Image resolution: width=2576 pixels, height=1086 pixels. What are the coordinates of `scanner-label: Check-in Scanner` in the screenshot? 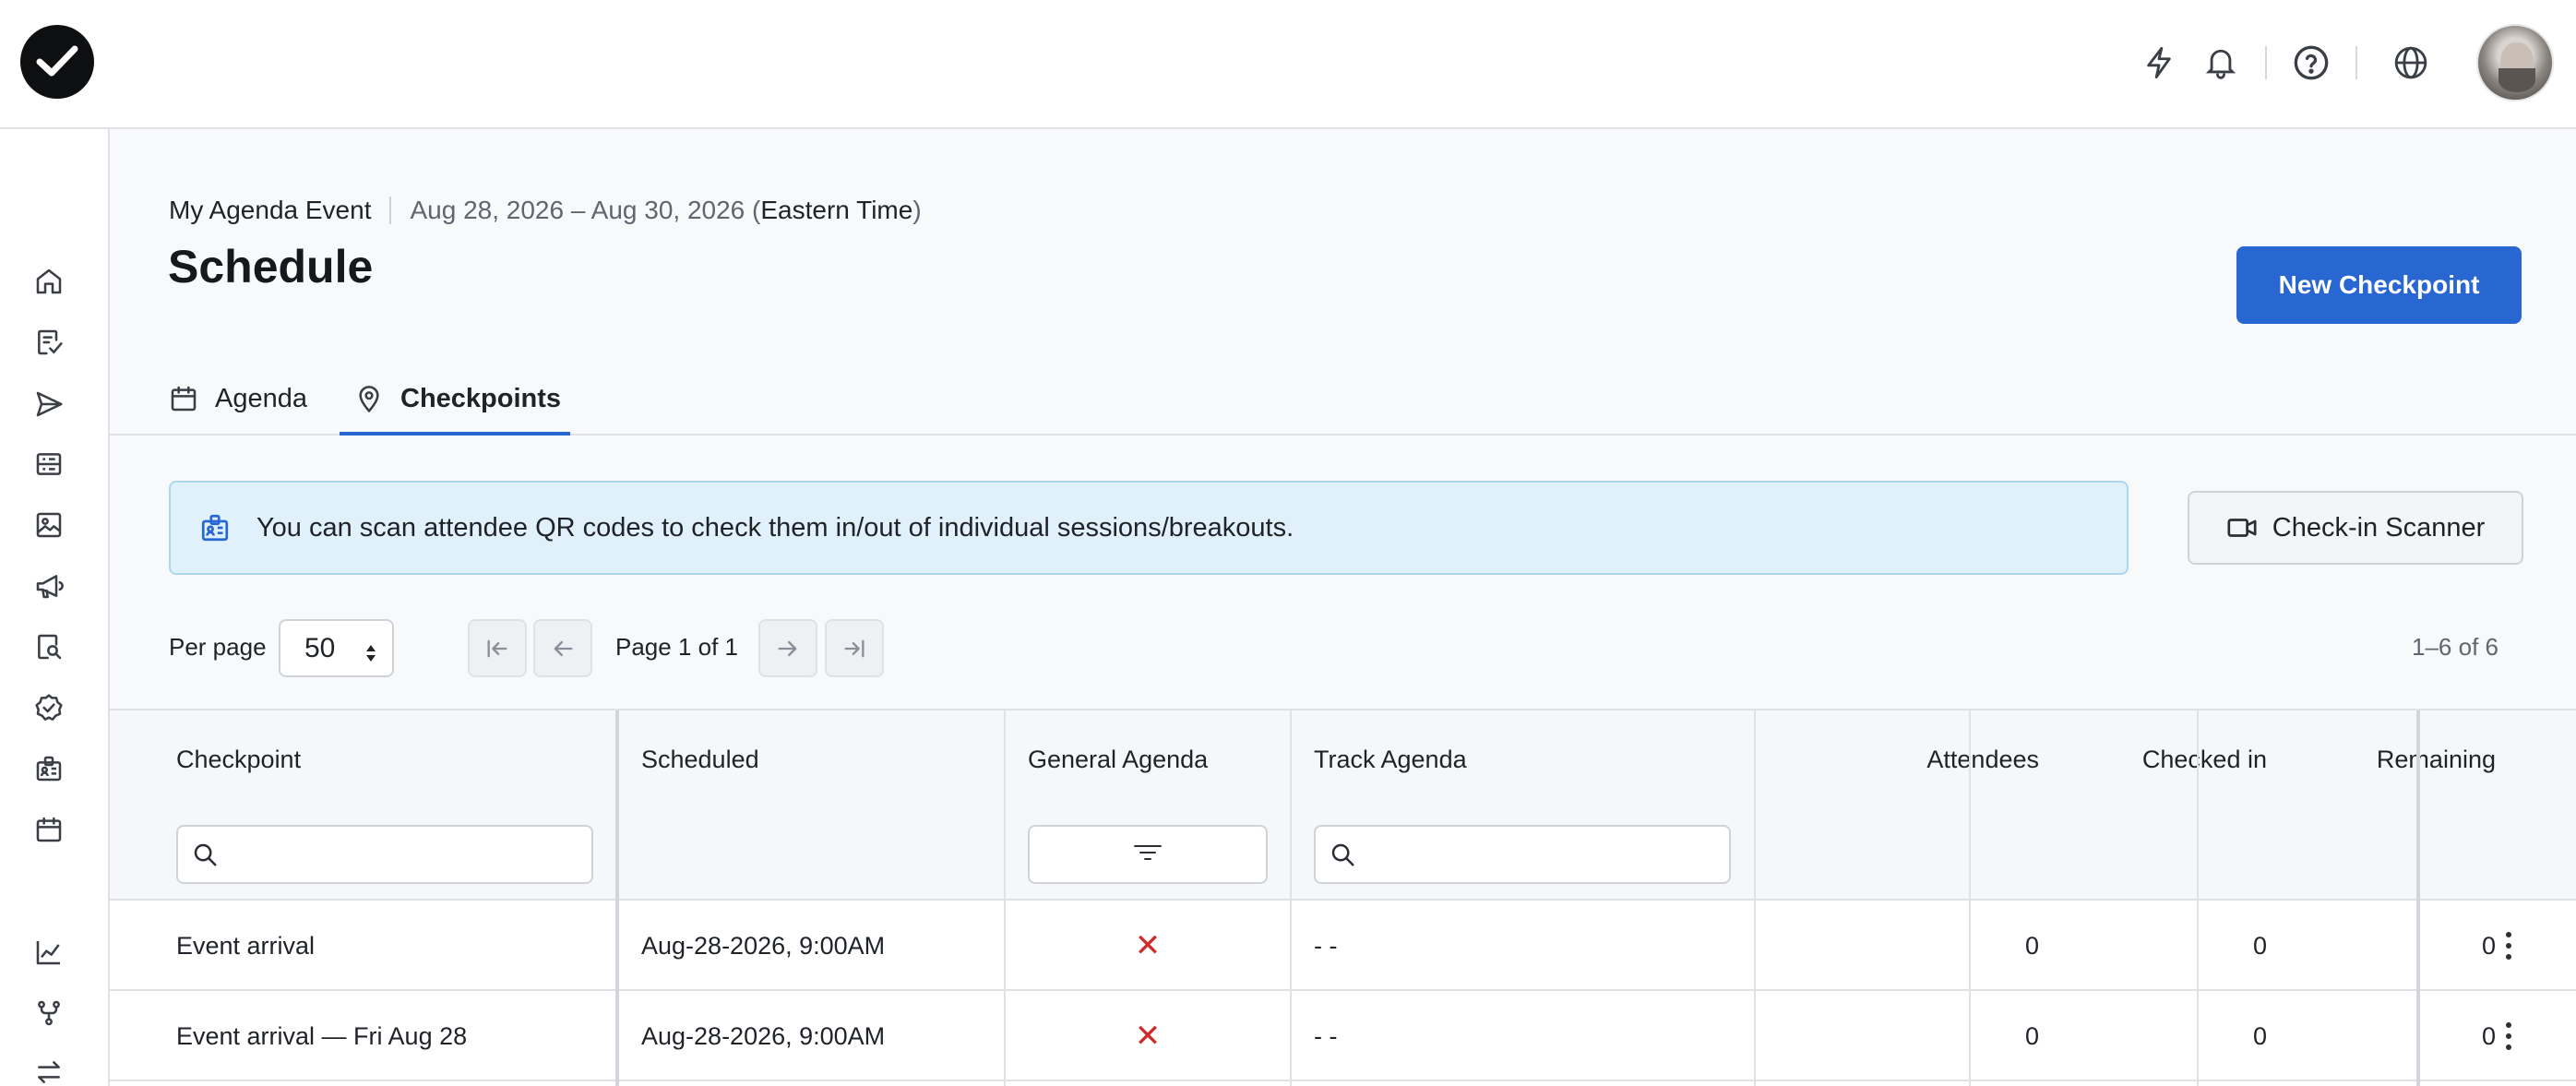 It's located at (2379, 527).